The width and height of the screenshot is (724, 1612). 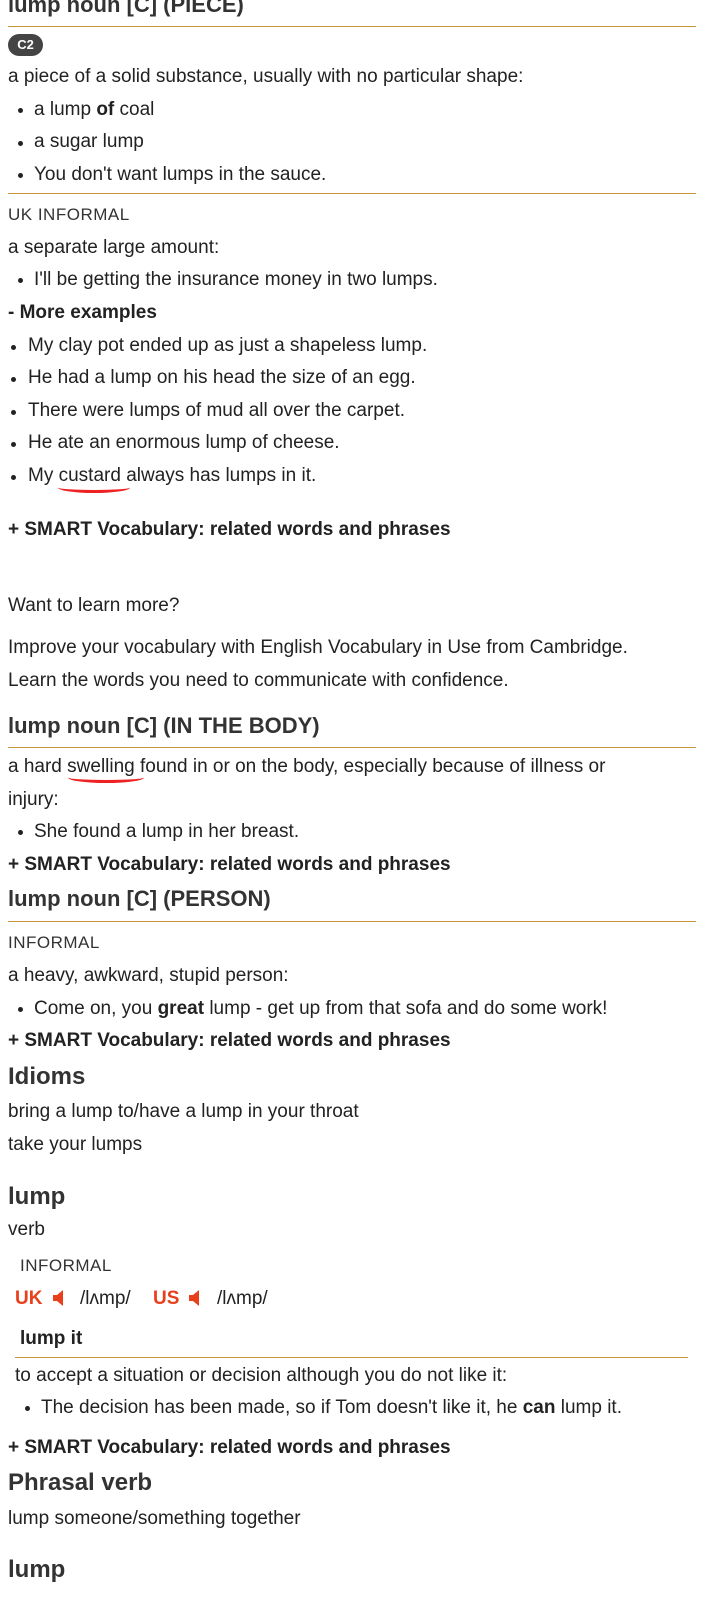 I want to click on idioms-heading: Idioms, so click(x=47, y=1076).